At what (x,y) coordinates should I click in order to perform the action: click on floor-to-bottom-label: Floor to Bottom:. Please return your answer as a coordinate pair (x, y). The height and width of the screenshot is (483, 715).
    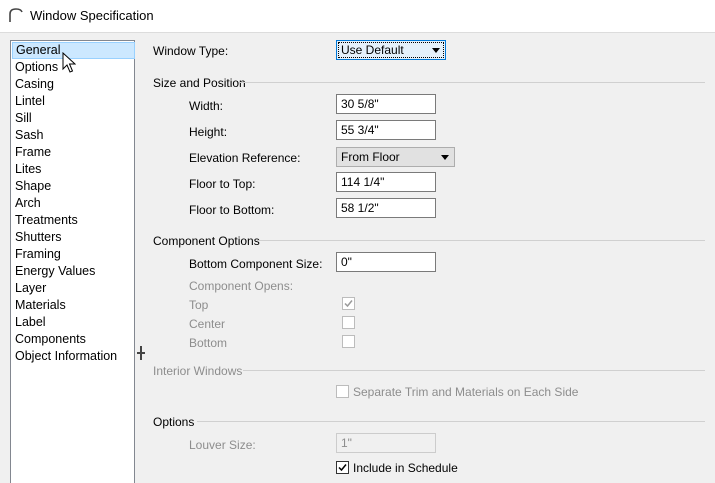
    Looking at the image, I should click on (232, 210).